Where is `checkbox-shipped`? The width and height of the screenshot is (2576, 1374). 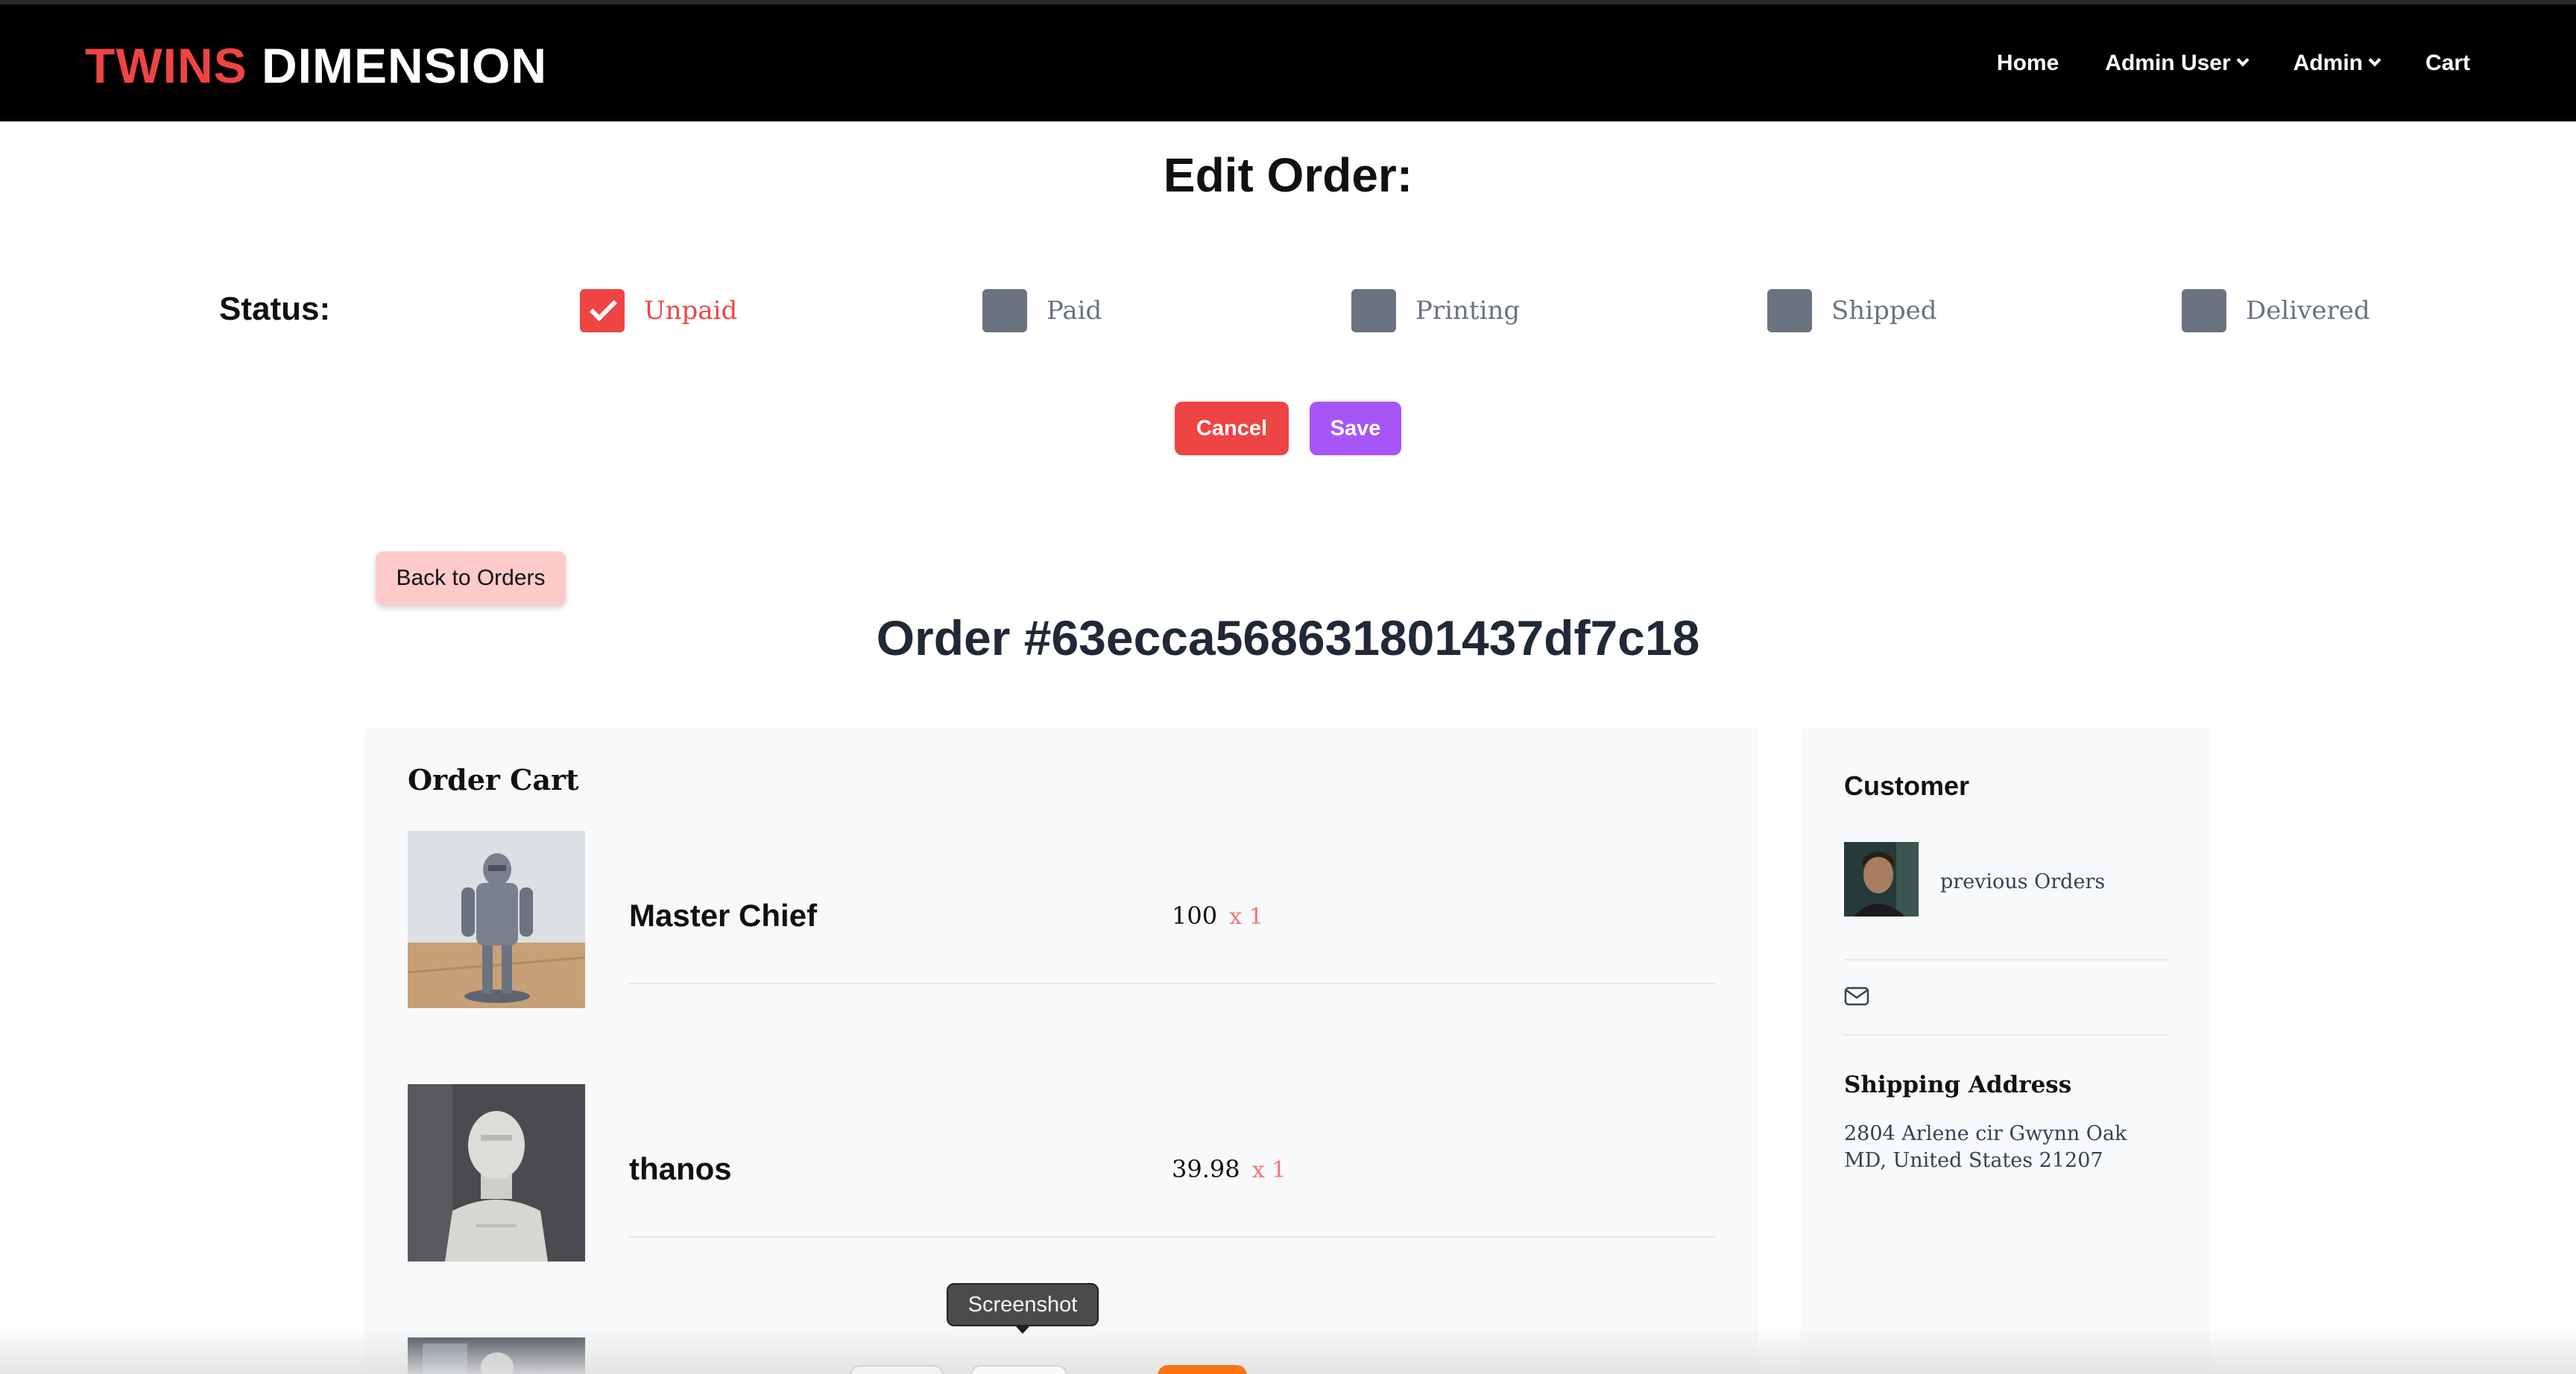 checkbox-shipped is located at coordinates (1789, 310).